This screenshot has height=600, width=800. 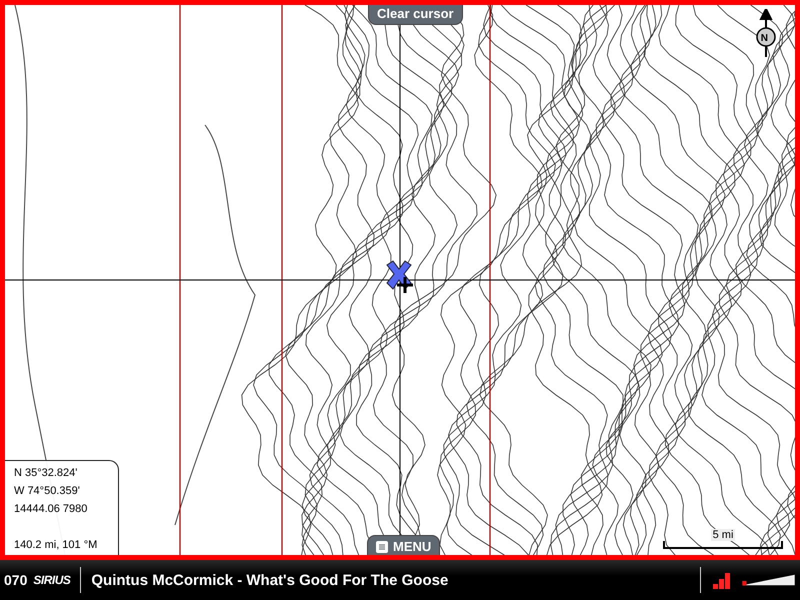 I want to click on longitude-text: W 74°50.359', so click(x=47, y=491).